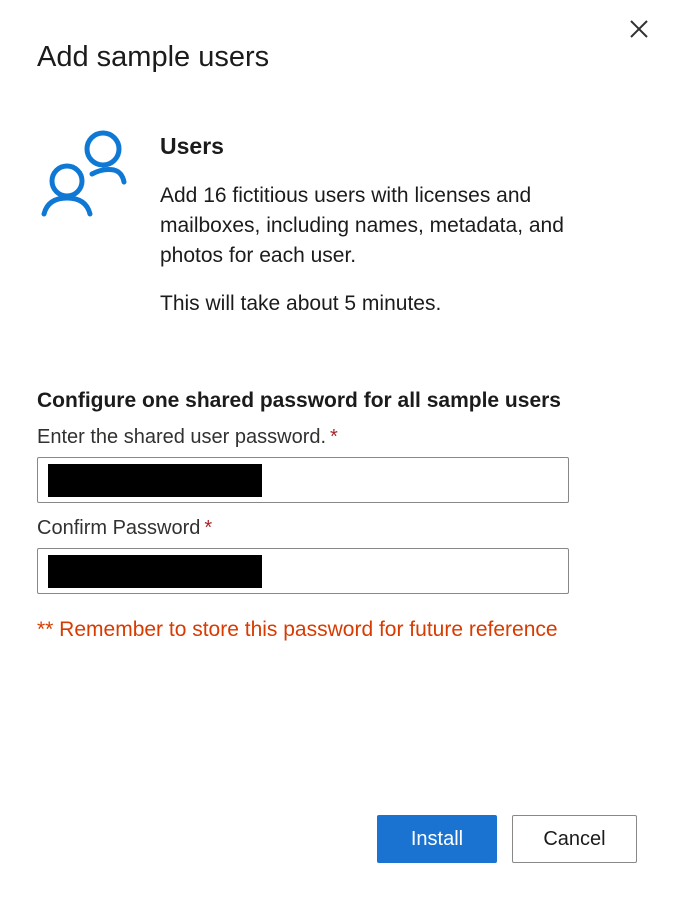 The image size is (675, 900). What do you see at coordinates (303, 571) in the screenshot?
I see `confirm-password-input` at bounding box center [303, 571].